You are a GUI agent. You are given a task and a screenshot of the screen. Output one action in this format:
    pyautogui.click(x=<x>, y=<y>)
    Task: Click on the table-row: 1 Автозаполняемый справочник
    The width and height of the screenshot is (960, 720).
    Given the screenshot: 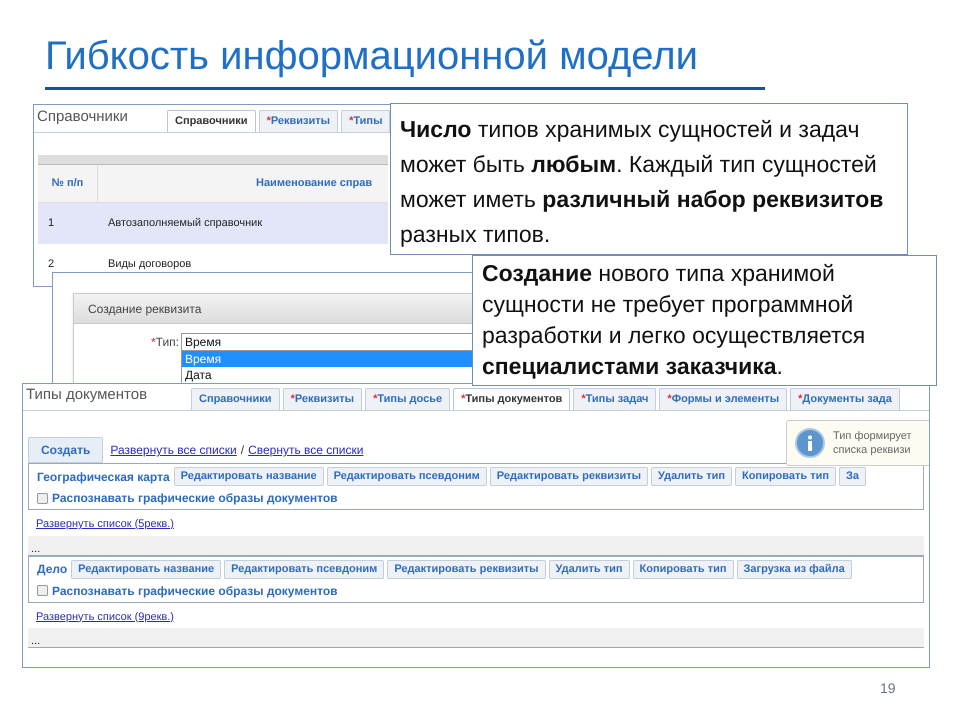 What is the action you would take?
    pyautogui.click(x=213, y=223)
    